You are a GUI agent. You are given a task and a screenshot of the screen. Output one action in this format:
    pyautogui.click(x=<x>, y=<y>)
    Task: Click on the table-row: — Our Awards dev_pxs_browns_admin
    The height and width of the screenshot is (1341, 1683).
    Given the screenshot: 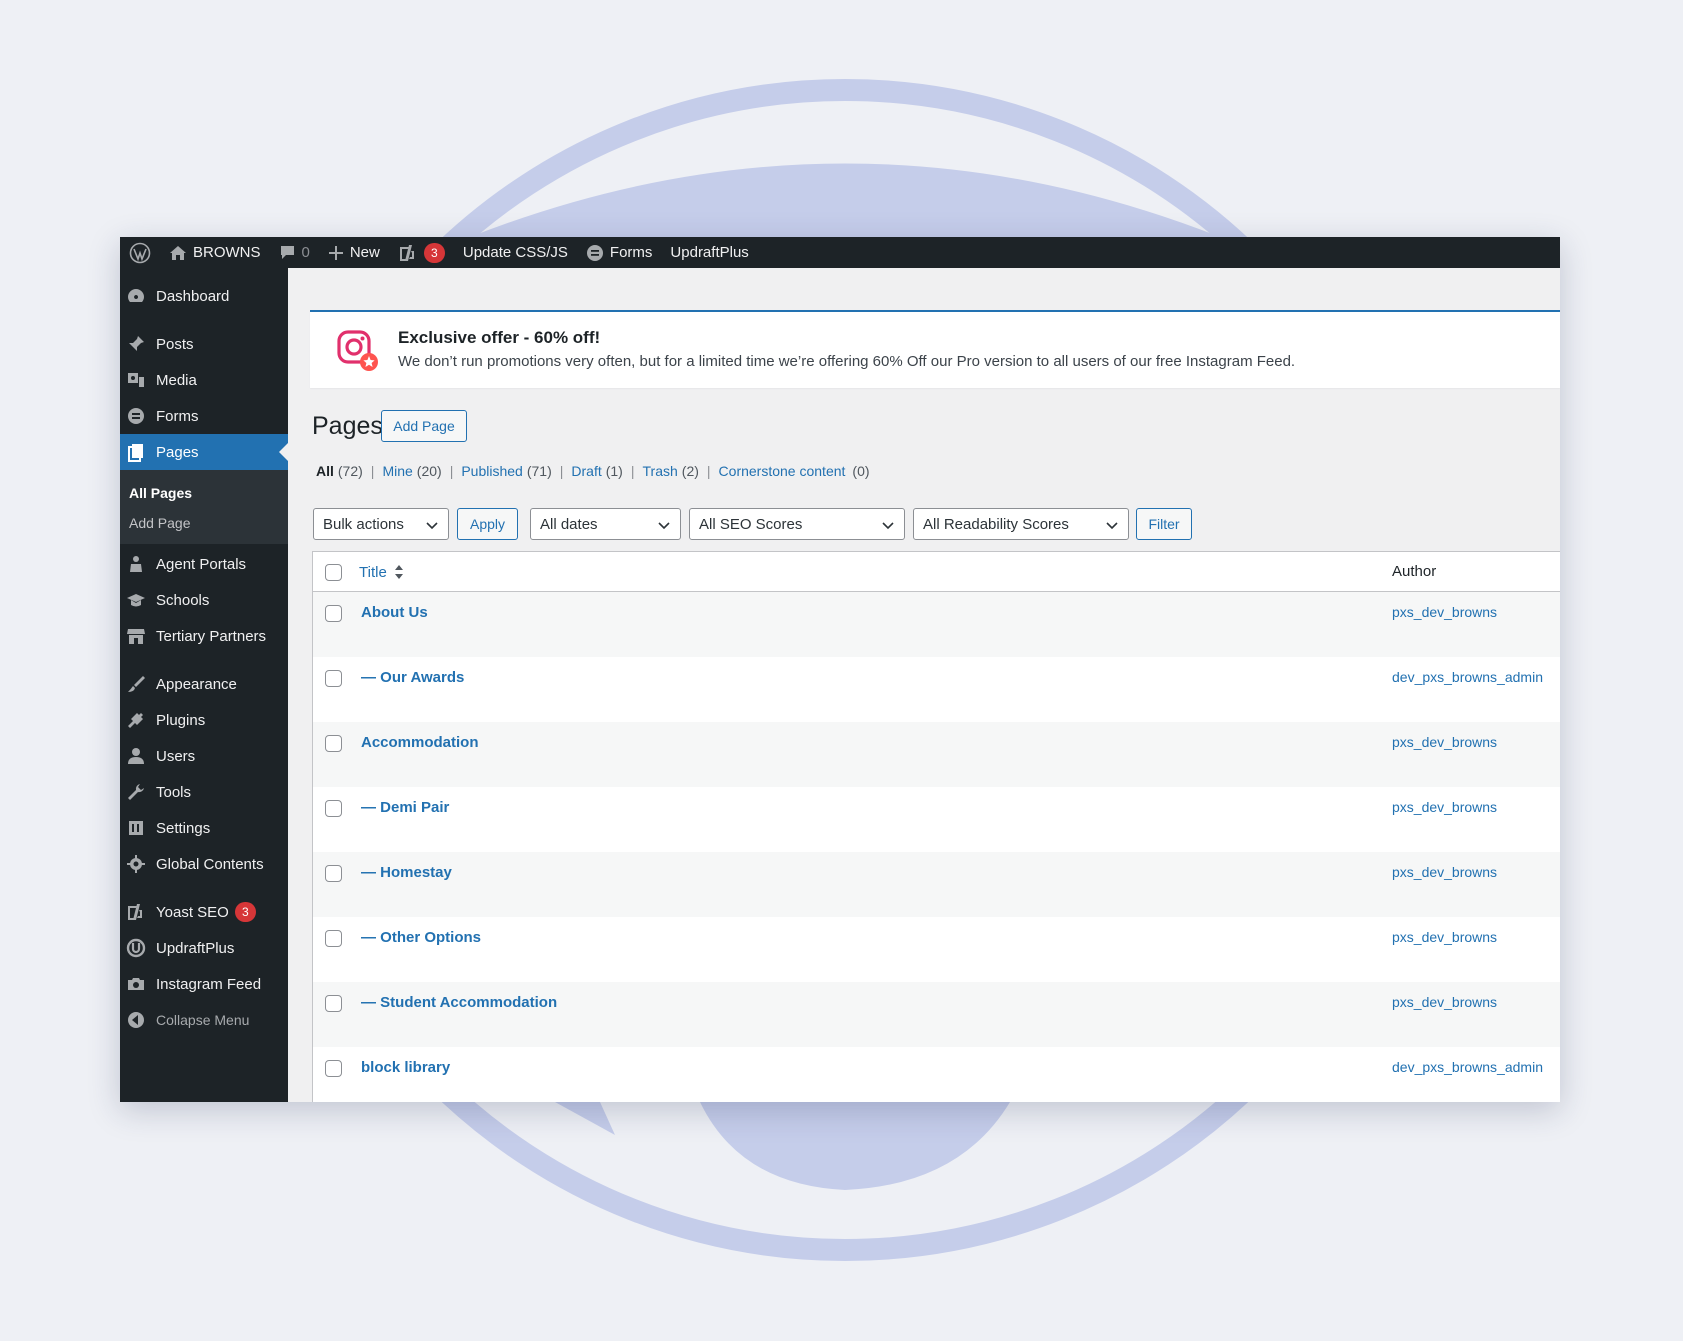 What is the action you would take?
    pyautogui.click(x=936, y=689)
    